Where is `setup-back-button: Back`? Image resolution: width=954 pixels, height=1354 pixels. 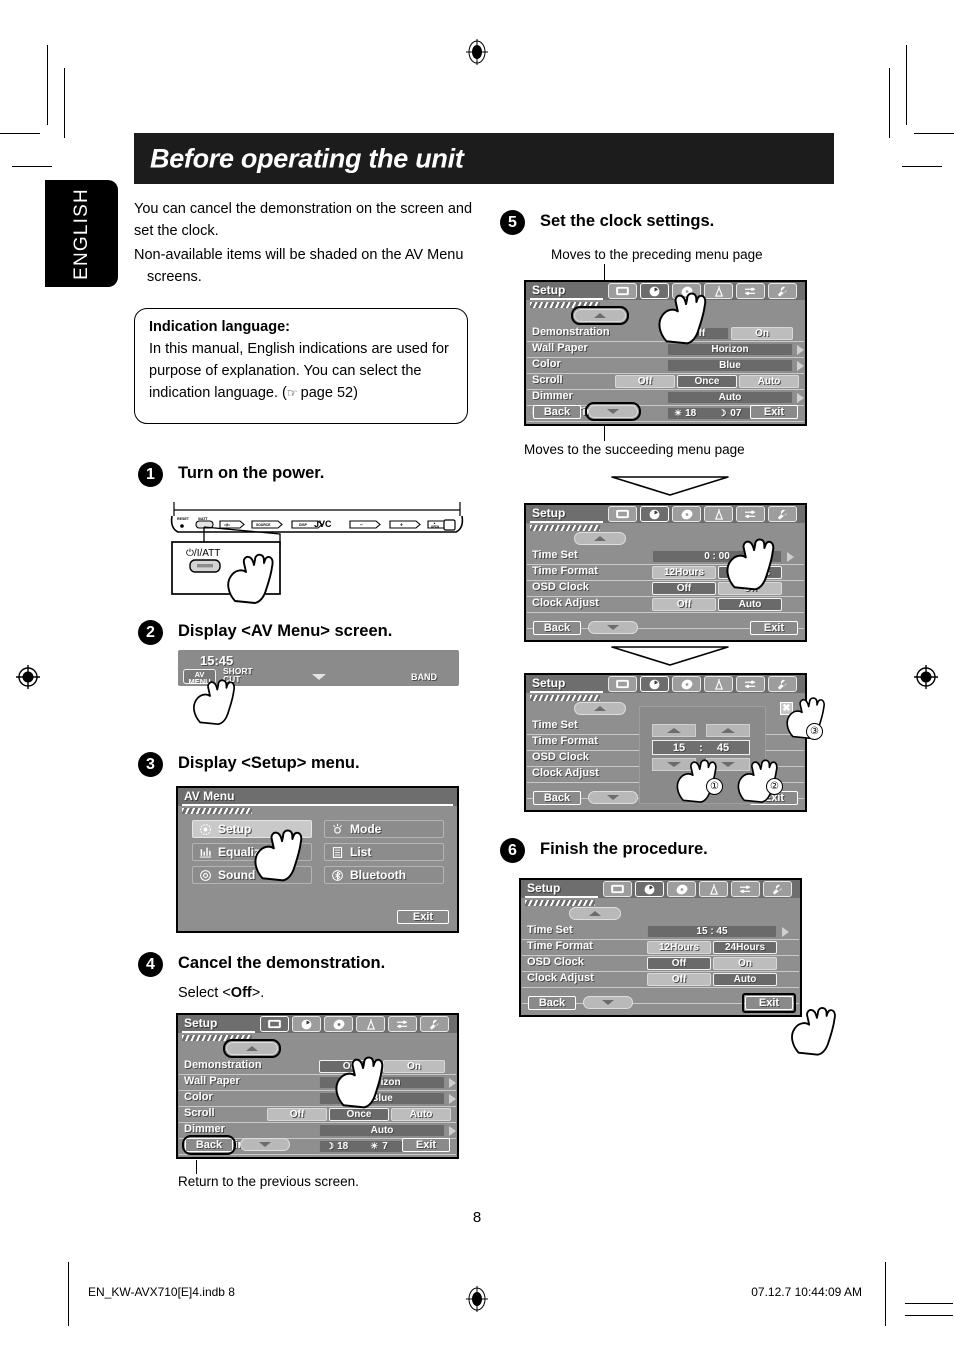
setup-back-button: Back is located at coordinates (557, 412).